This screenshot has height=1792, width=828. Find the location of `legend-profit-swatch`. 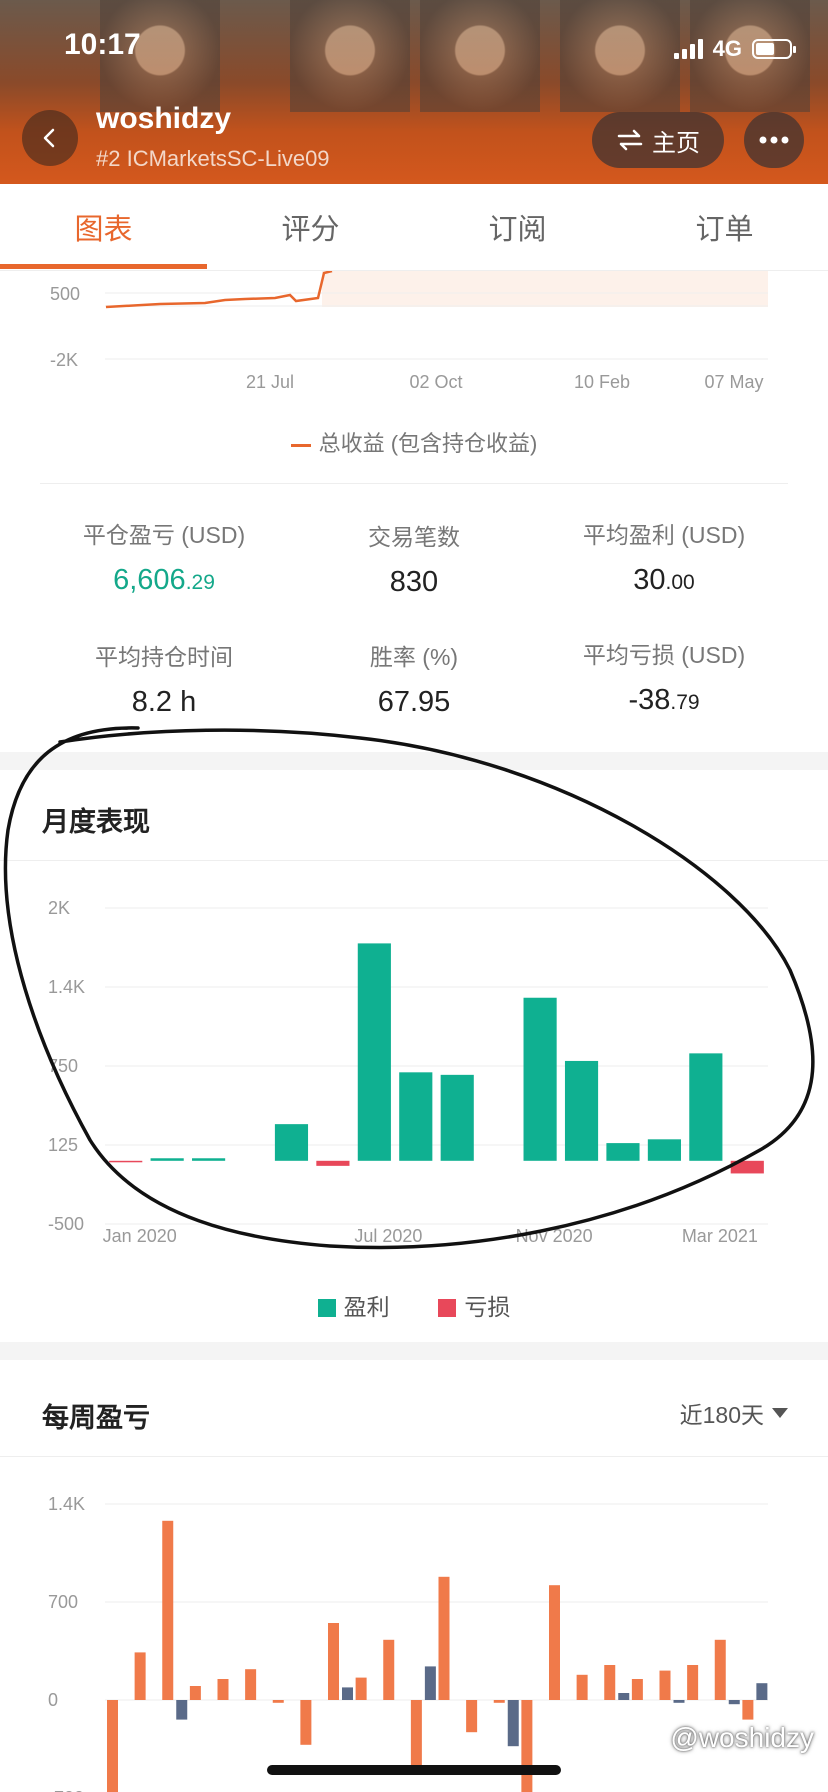

legend-profit-swatch is located at coordinates (326, 1308).